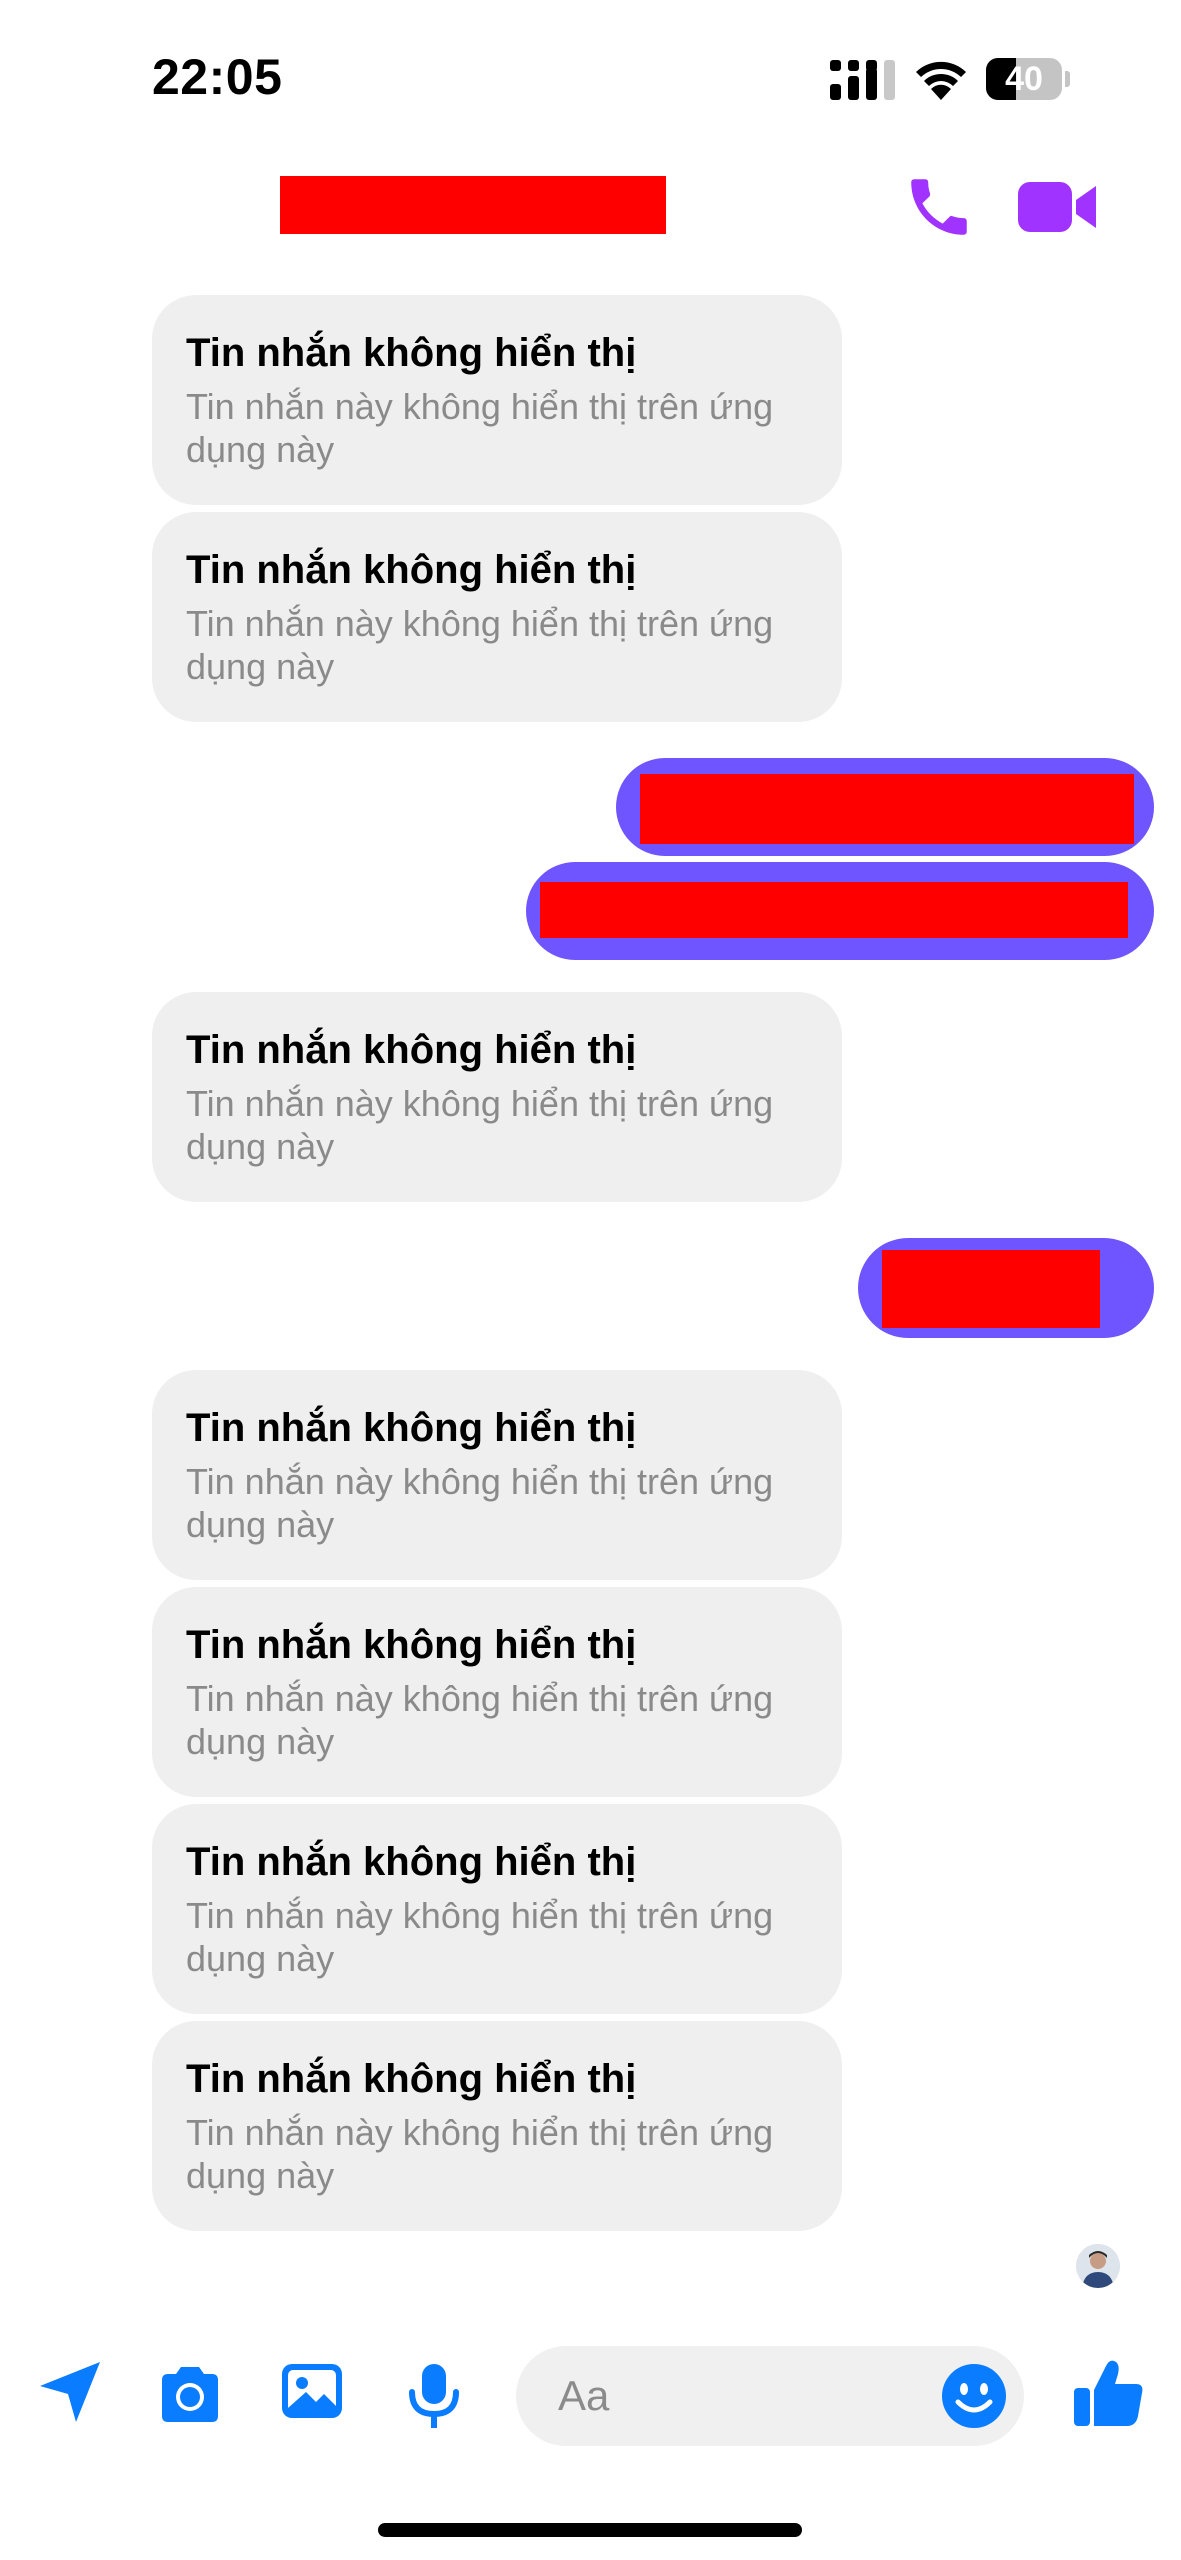 The image size is (1181, 2560). I want to click on send-location-icon, so click(70, 2392).